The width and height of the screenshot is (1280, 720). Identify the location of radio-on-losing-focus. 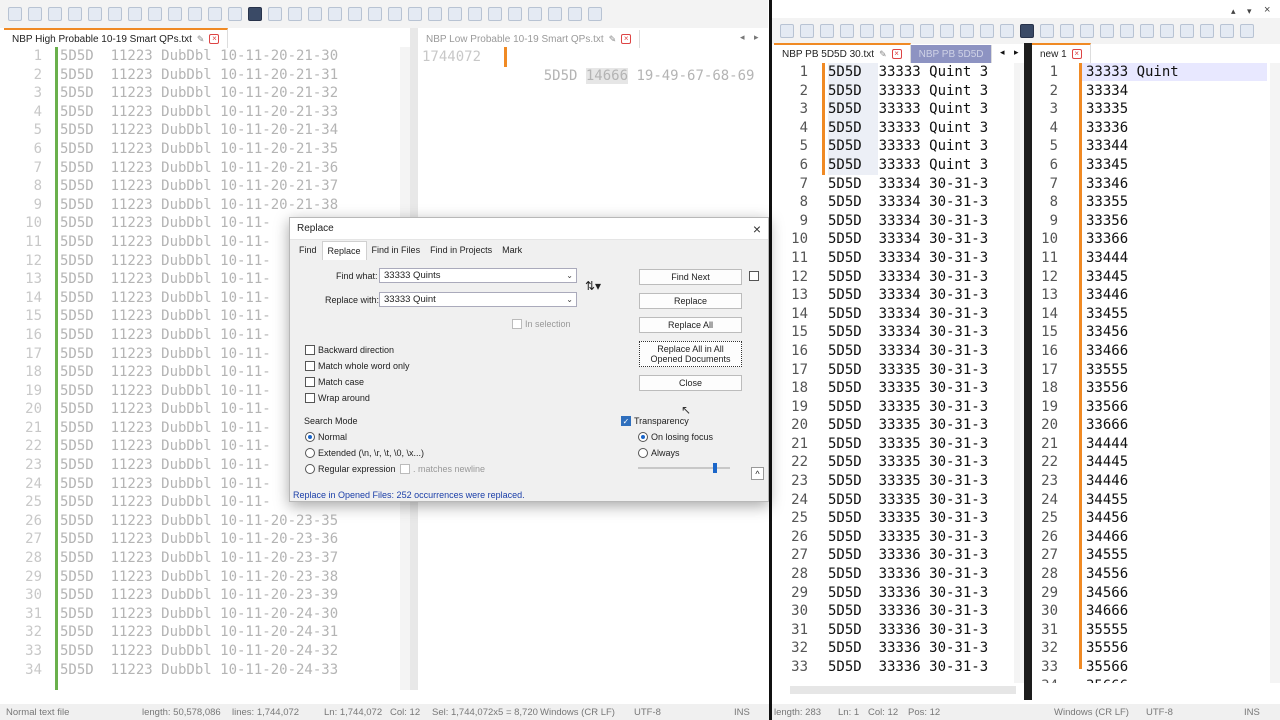
(643, 437).